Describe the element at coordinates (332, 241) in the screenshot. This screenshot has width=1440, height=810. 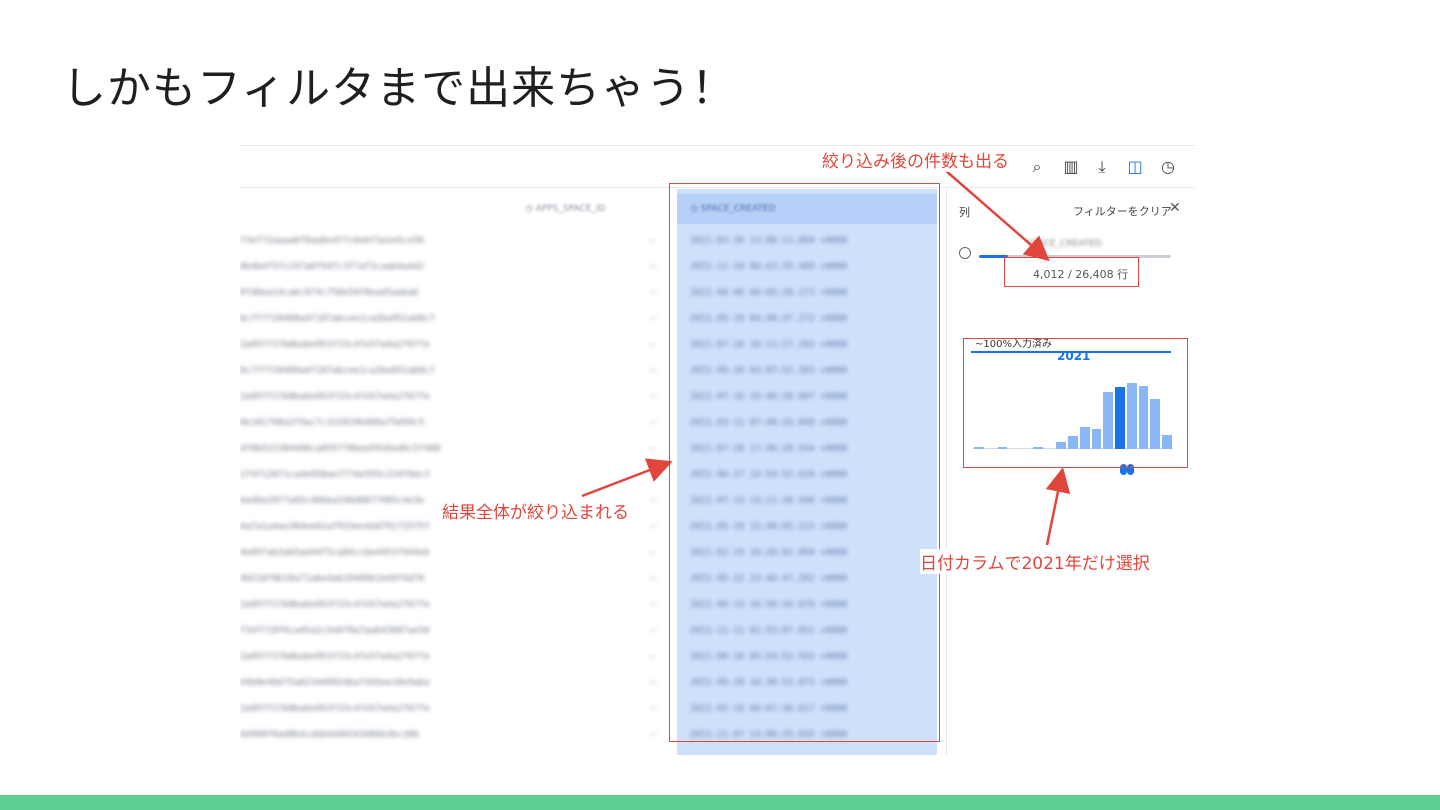
I see `cell-space-id: f3ef72aaaa6f8aa6e4f7c6e6f3a1e5ce5b` at that location.